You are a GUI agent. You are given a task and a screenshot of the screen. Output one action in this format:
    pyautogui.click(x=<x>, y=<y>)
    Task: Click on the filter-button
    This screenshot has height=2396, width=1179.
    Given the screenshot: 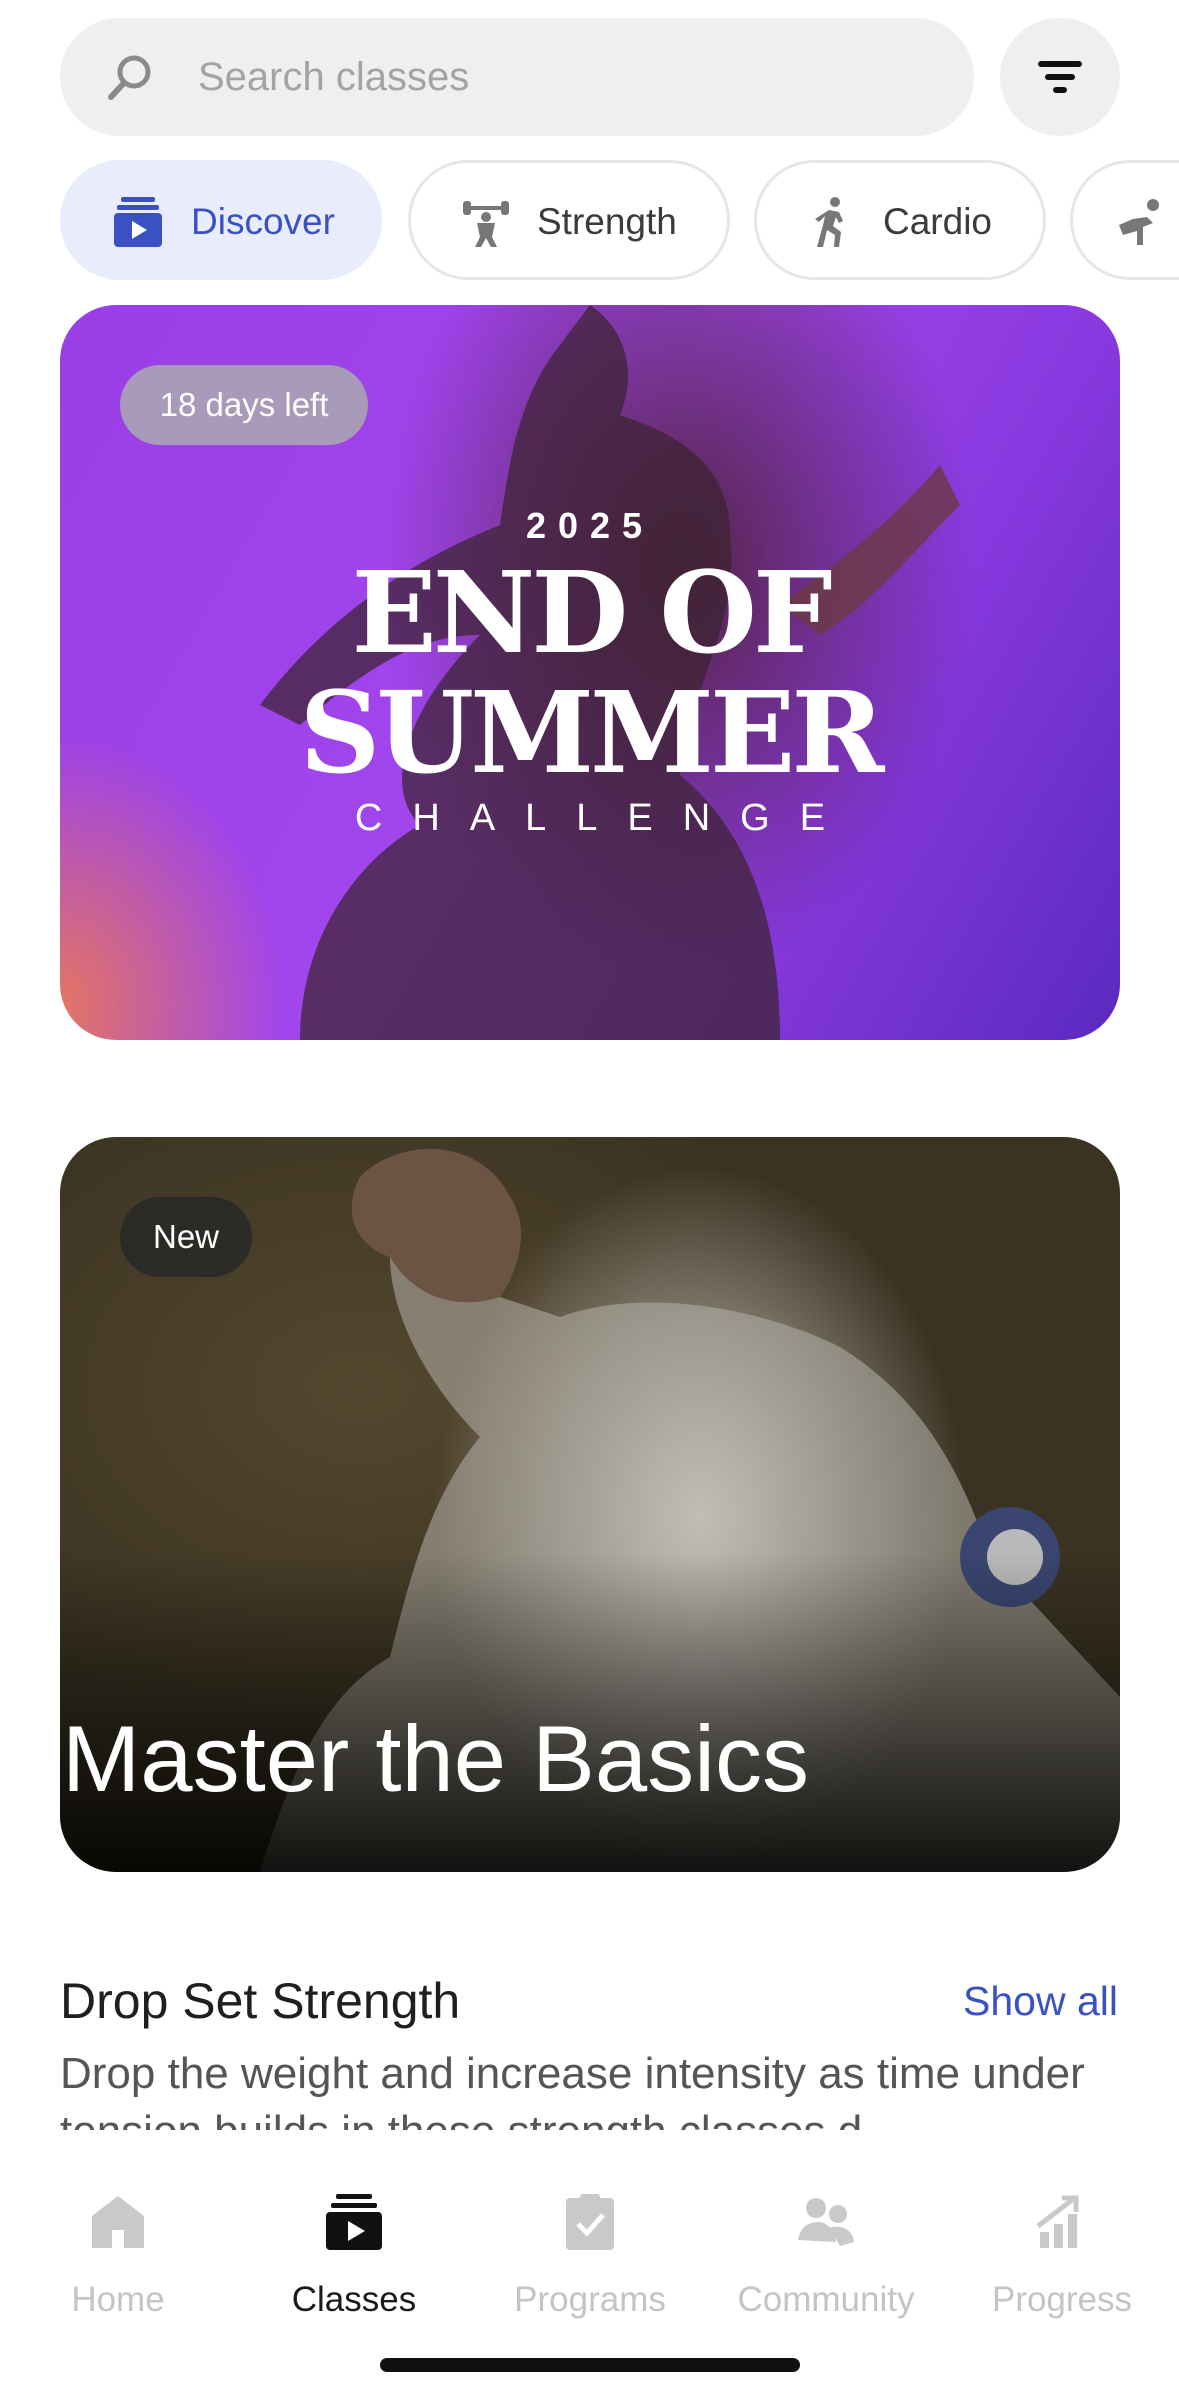 What is the action you would take?
    pyautogui.click(x=1060, y=77)
    